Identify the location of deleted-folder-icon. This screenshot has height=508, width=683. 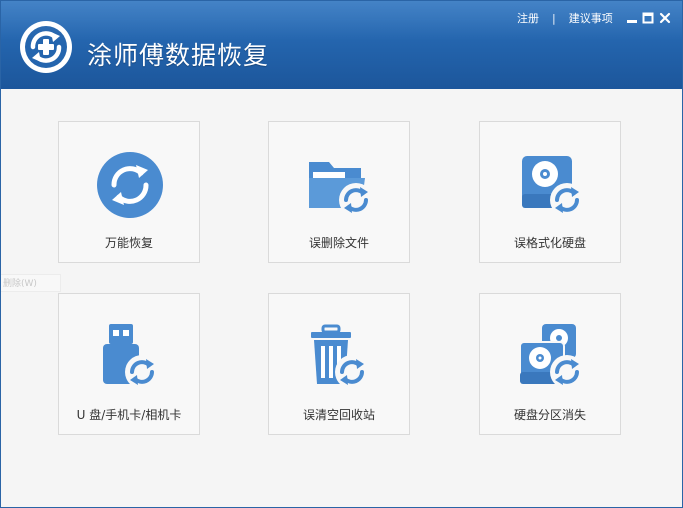
(341, 189).